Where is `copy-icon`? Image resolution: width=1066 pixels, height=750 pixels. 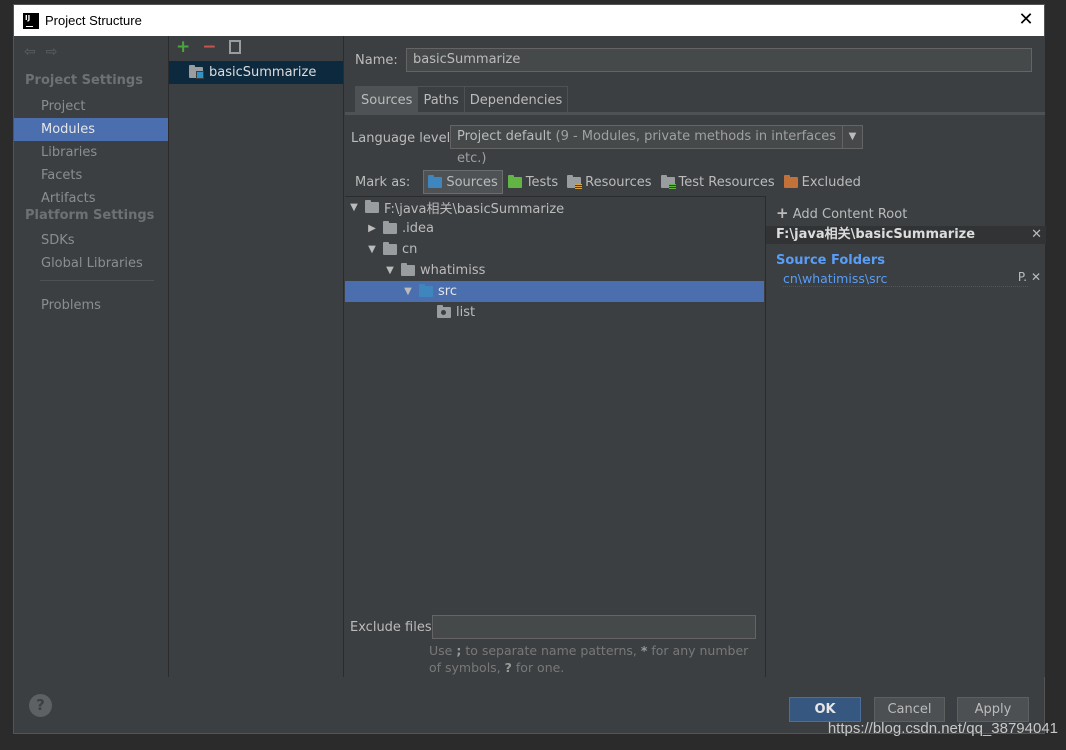
copy-icon is located at coordinates (234, 47).